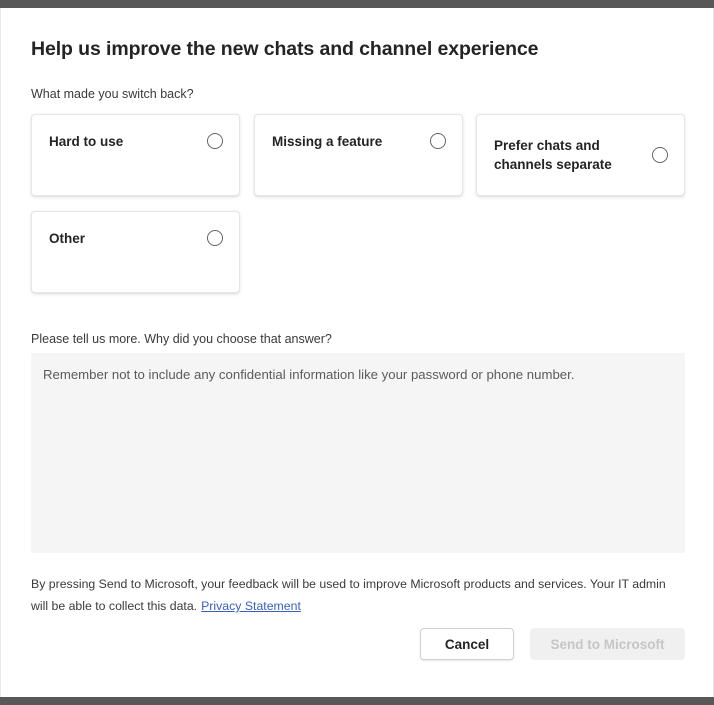  I want to click on question-label: What made you switch back?, so click(112, 94).